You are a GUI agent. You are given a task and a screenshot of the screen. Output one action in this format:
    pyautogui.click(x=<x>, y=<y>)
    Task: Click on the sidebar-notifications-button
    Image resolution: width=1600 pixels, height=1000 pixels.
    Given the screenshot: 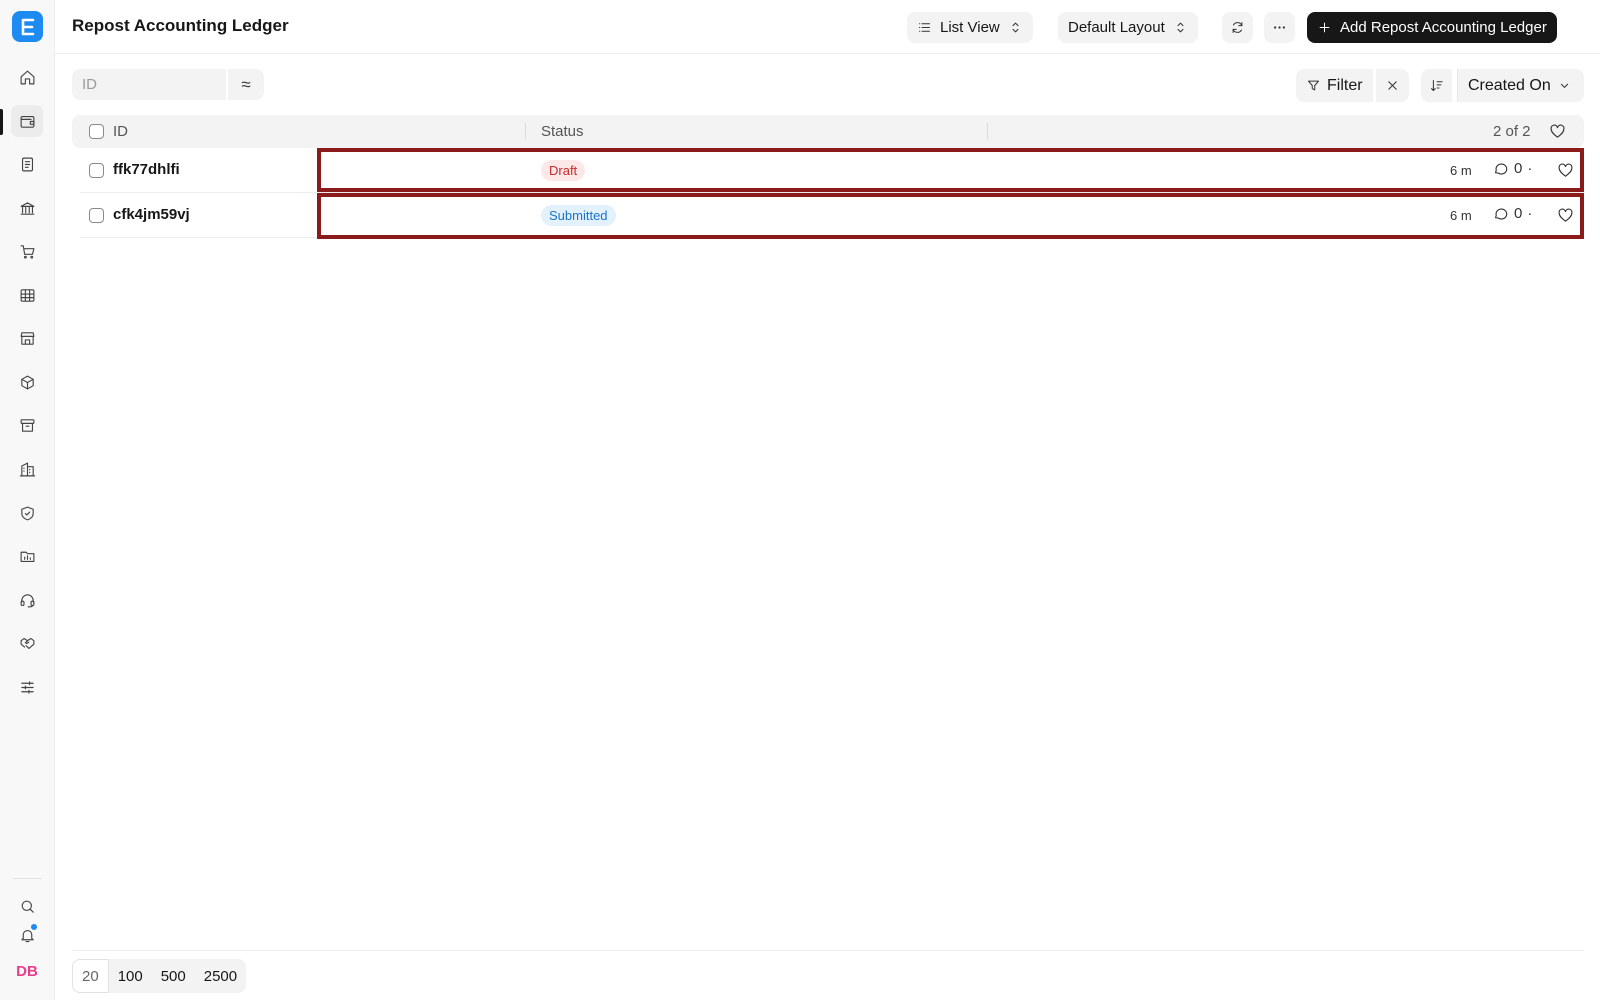 What is the action you would take?
    pyautogui.click(x=27, y=935)
    